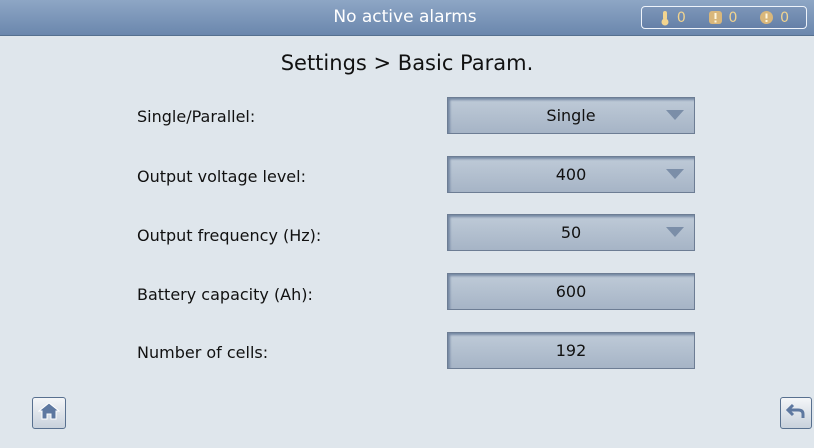 Image resolution: width=814 pixels, height=448 pixels. I want to click on output-voltage-level-dropdown: 400, so click(571, 174).